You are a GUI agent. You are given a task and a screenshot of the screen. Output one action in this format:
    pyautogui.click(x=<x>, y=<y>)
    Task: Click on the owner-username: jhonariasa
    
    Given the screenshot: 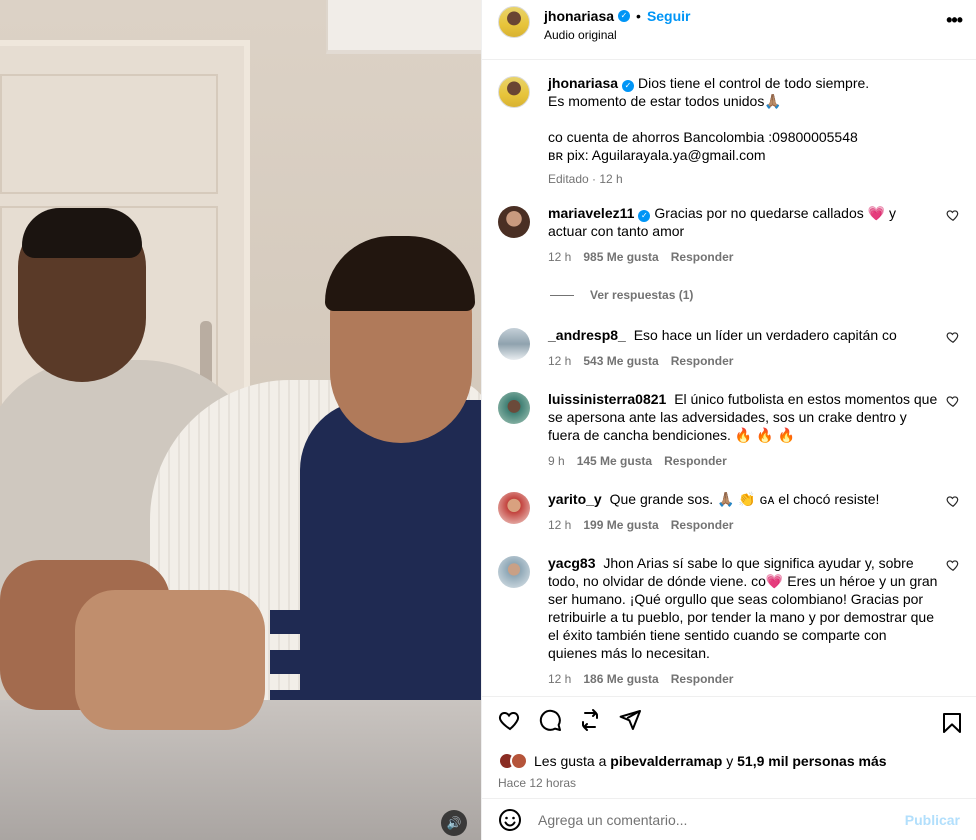 What is the action you would take?
    pyautogui.click(x=579, y=16)
    